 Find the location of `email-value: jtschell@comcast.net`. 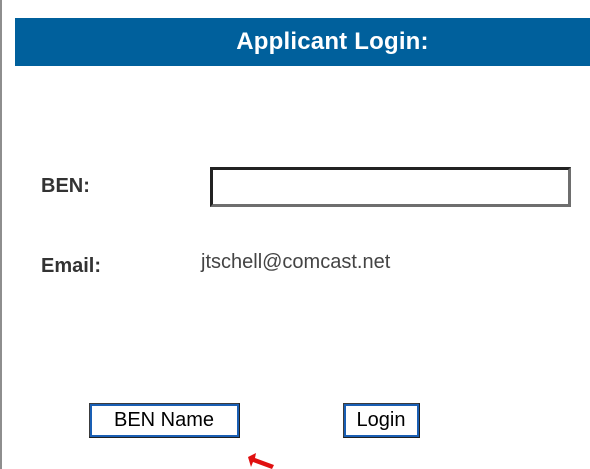

email-value: jtschell@comcast.net is located at coordinates (296, 262).